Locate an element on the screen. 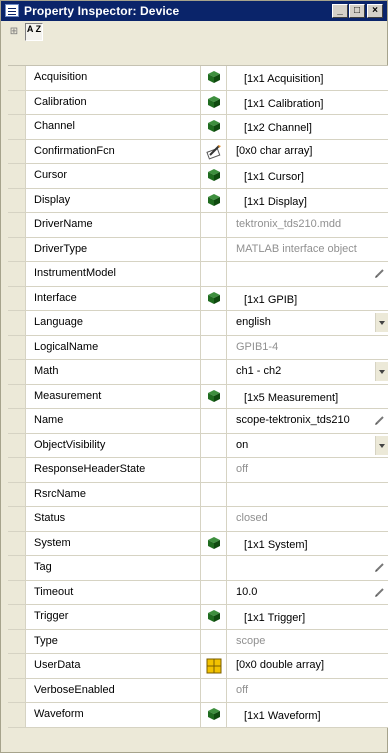  property-row: Type scope is located at coordinates (198, 641).